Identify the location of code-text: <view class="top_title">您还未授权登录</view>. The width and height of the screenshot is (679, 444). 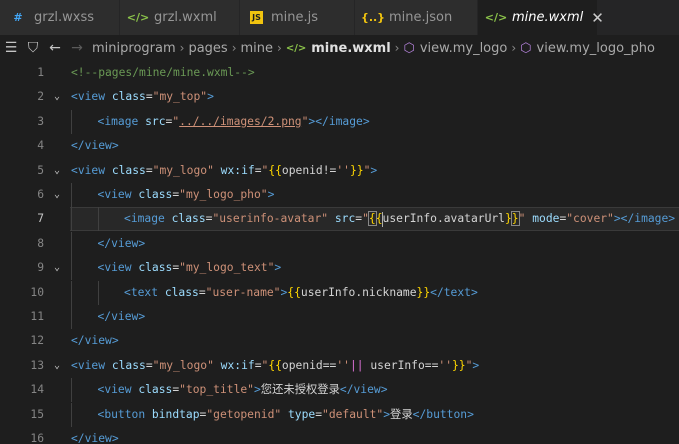
(243, 390).